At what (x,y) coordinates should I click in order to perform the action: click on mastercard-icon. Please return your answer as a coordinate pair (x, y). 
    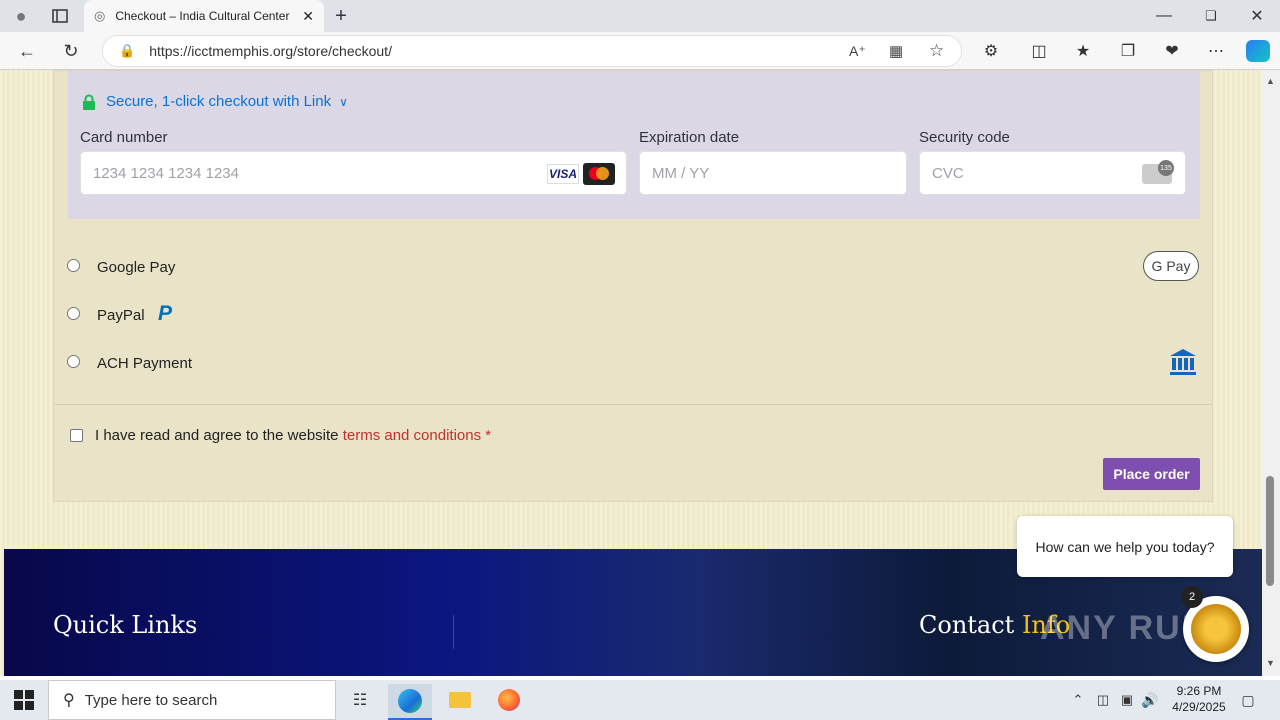
    Looking at the image, I should click on (599, 174).